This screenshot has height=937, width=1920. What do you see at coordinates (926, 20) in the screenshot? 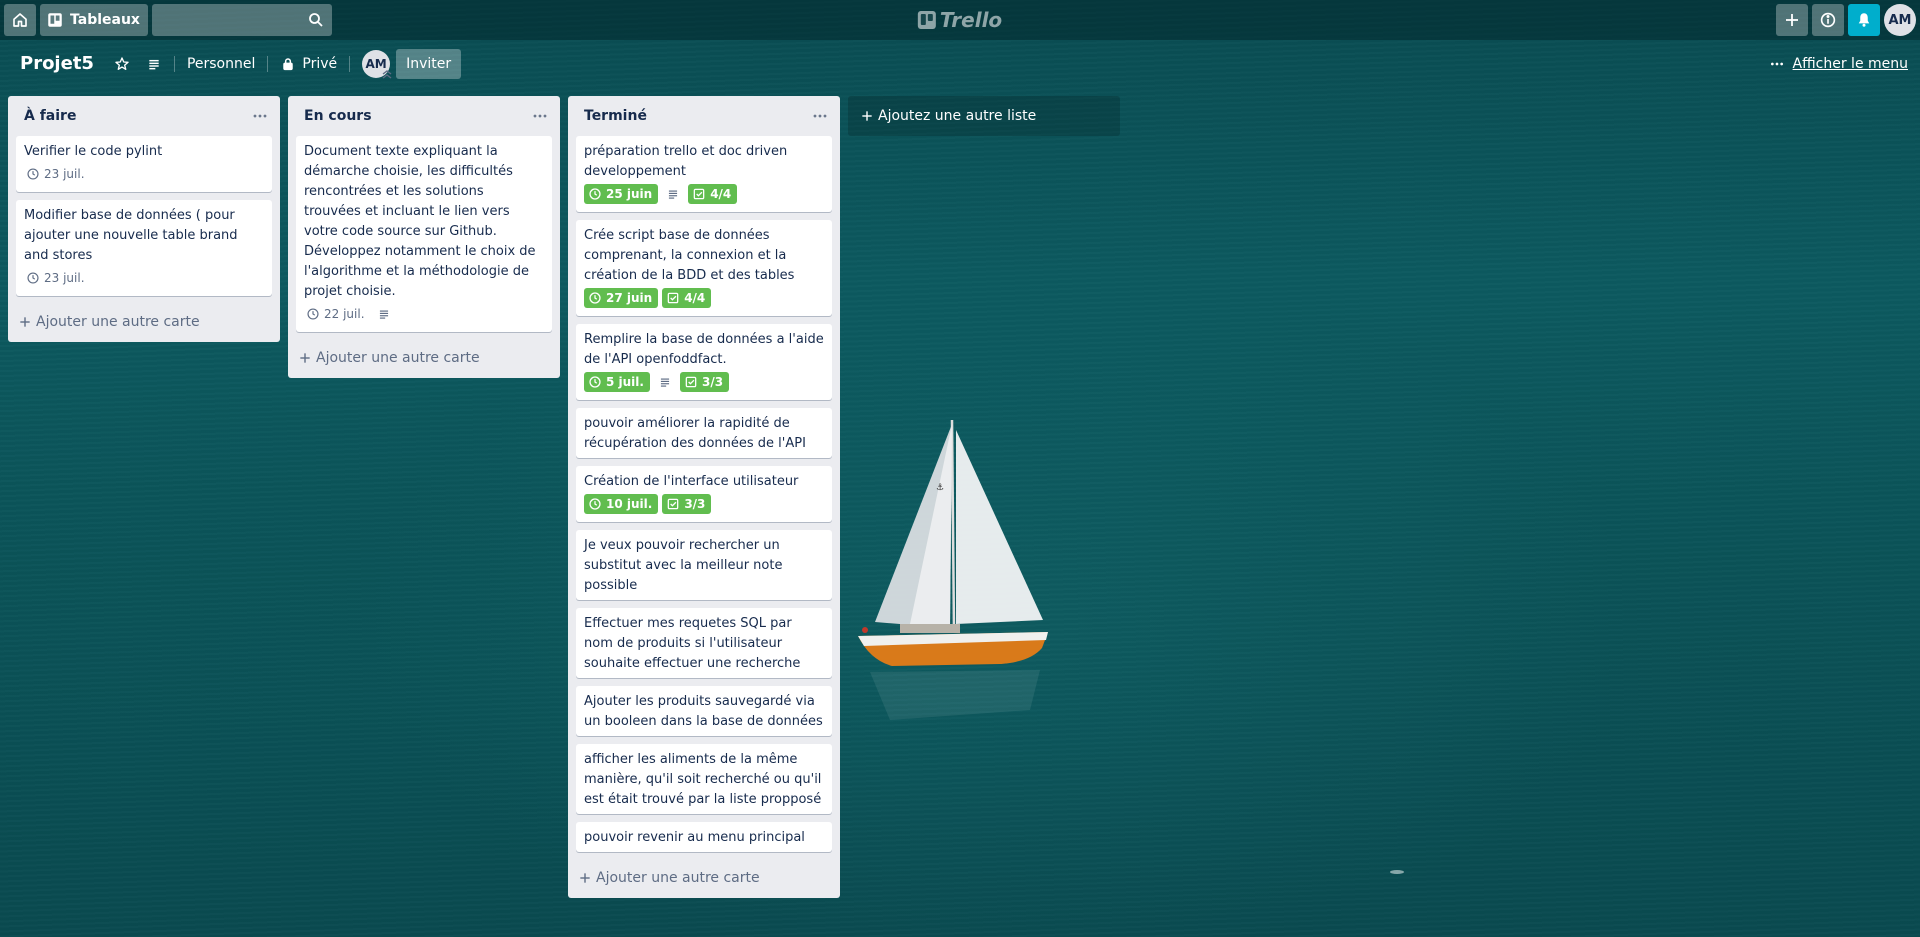
I see `trello-logo-icon` at bounding box center [926, 20].